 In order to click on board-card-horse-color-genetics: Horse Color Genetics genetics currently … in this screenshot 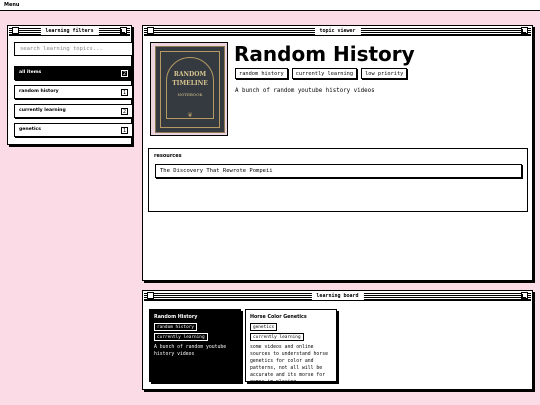, I will do `click(291, 347)`.